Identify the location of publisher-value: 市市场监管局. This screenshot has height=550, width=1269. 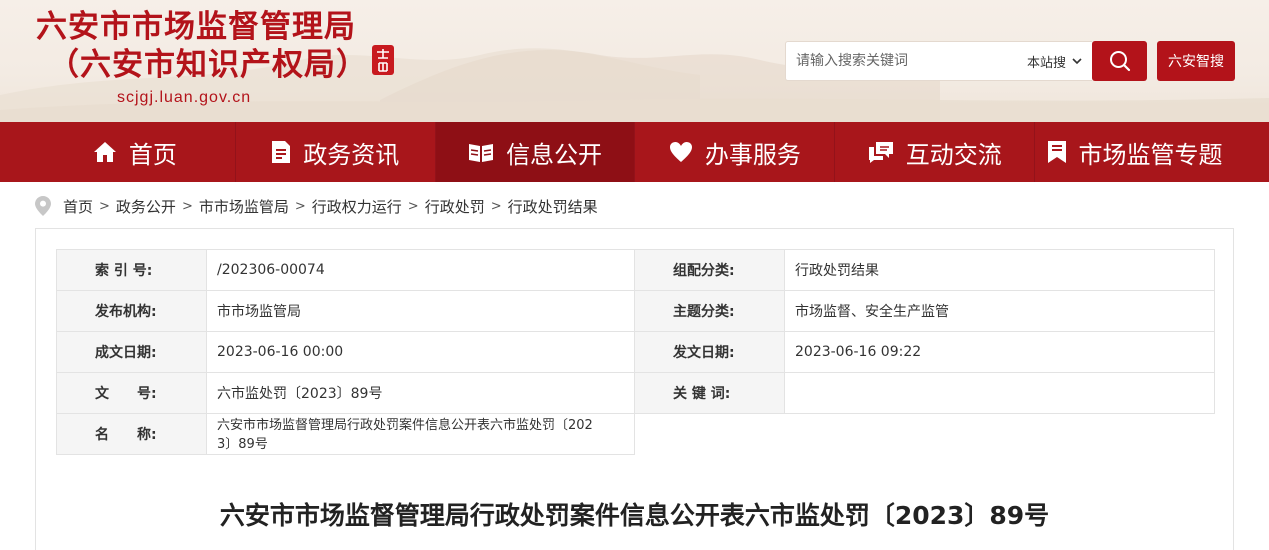
(420, 311).